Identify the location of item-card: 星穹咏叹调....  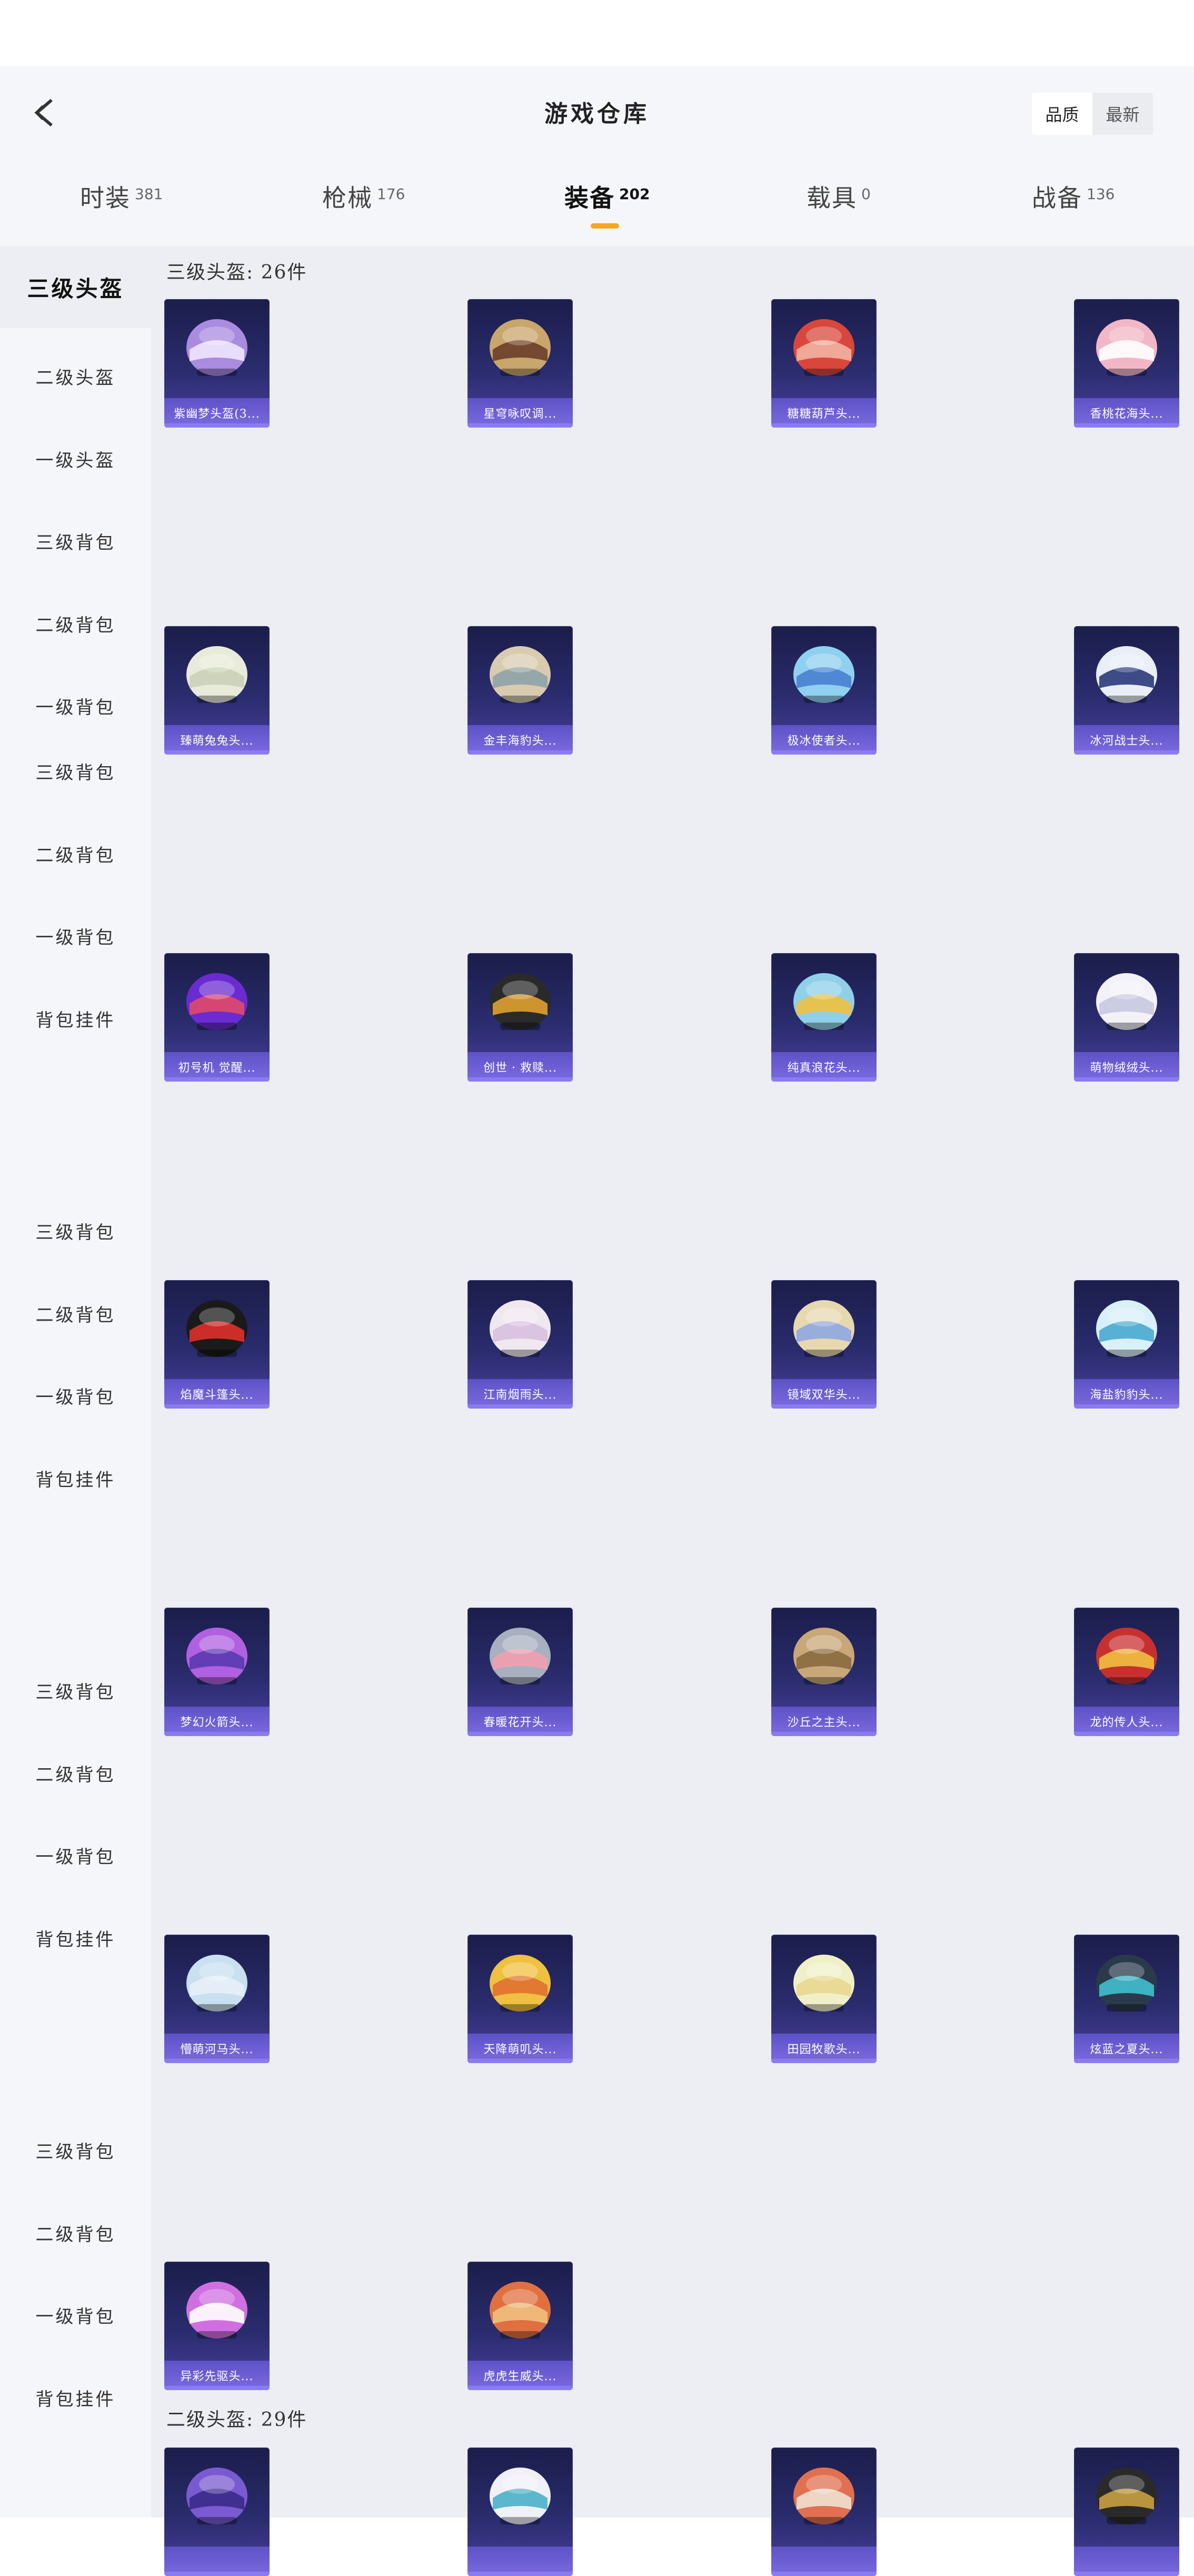
(520, 363).